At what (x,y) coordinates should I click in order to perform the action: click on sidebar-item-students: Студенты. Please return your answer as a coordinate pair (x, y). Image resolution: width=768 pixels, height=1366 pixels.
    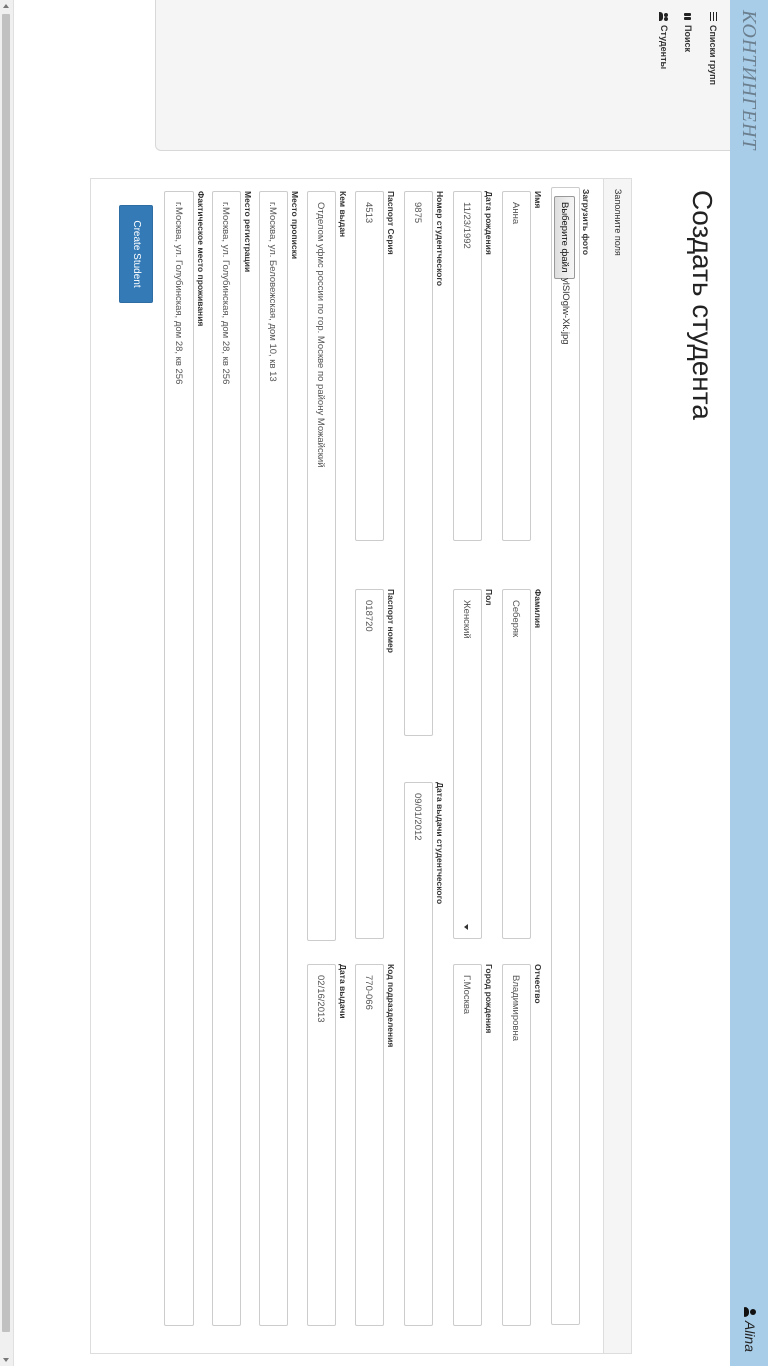
    Looking at the image, I should click on (664, 40).